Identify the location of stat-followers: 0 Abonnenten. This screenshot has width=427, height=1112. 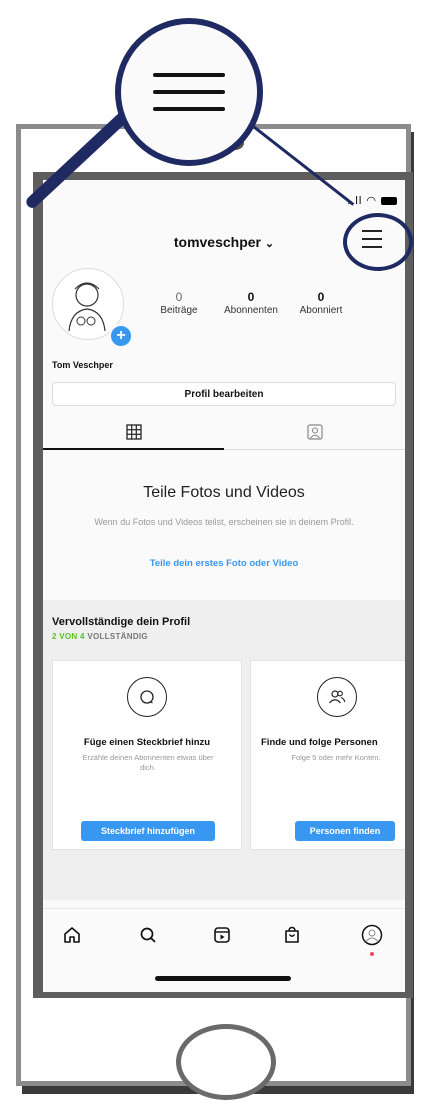
(251, 303).